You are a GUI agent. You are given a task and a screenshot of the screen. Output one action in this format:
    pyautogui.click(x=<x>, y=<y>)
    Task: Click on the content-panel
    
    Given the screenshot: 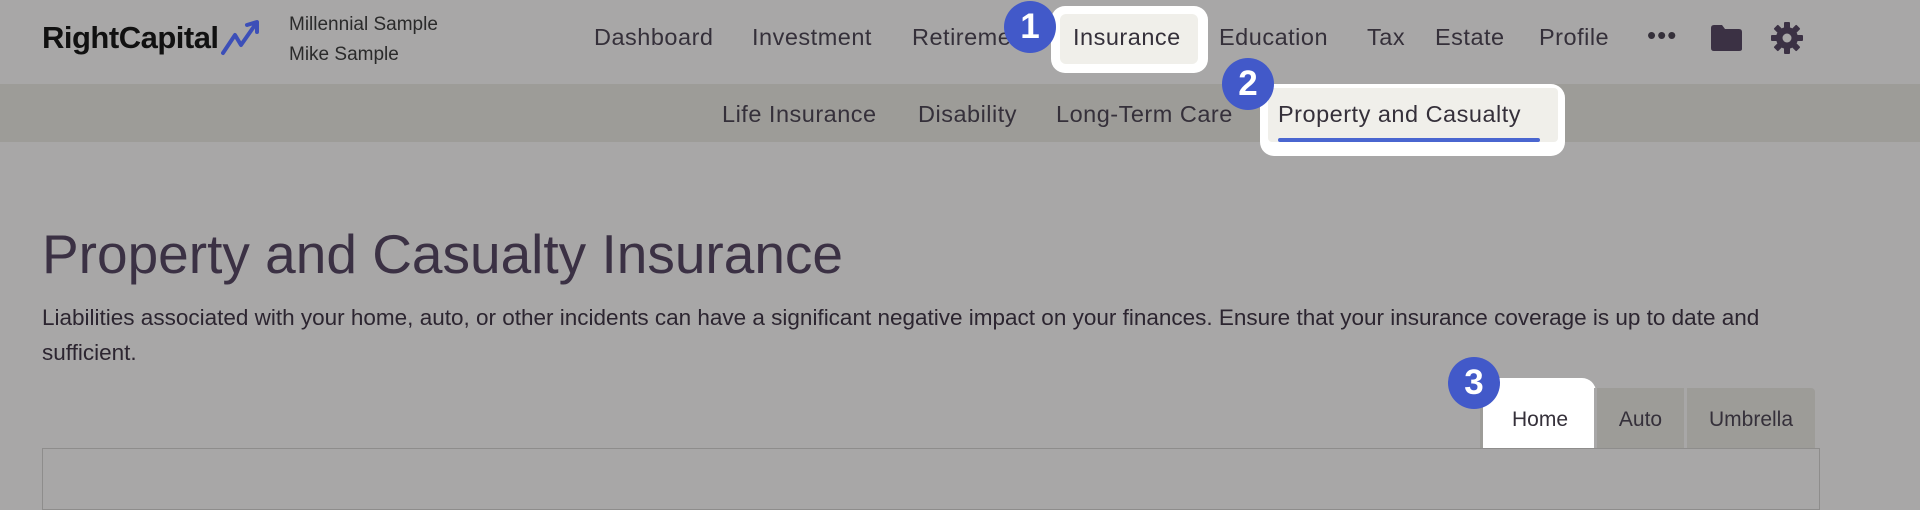 What is the action you would take?
    pyautogui.click(x=931, y=479)
    